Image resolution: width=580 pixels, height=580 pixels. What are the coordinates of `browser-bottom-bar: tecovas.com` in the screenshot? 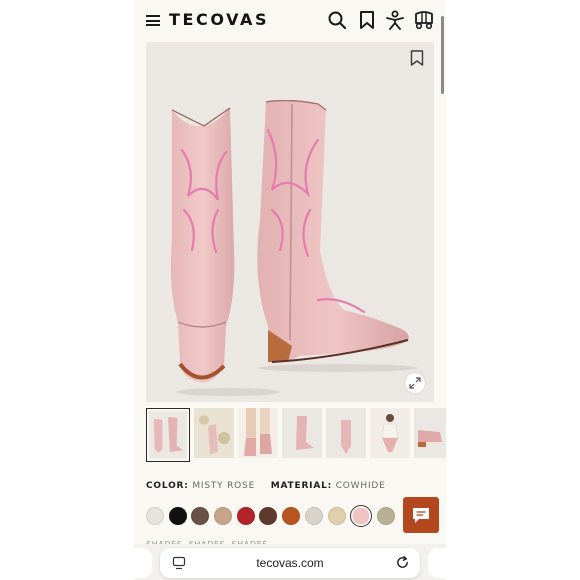 It's located at (290, 562).